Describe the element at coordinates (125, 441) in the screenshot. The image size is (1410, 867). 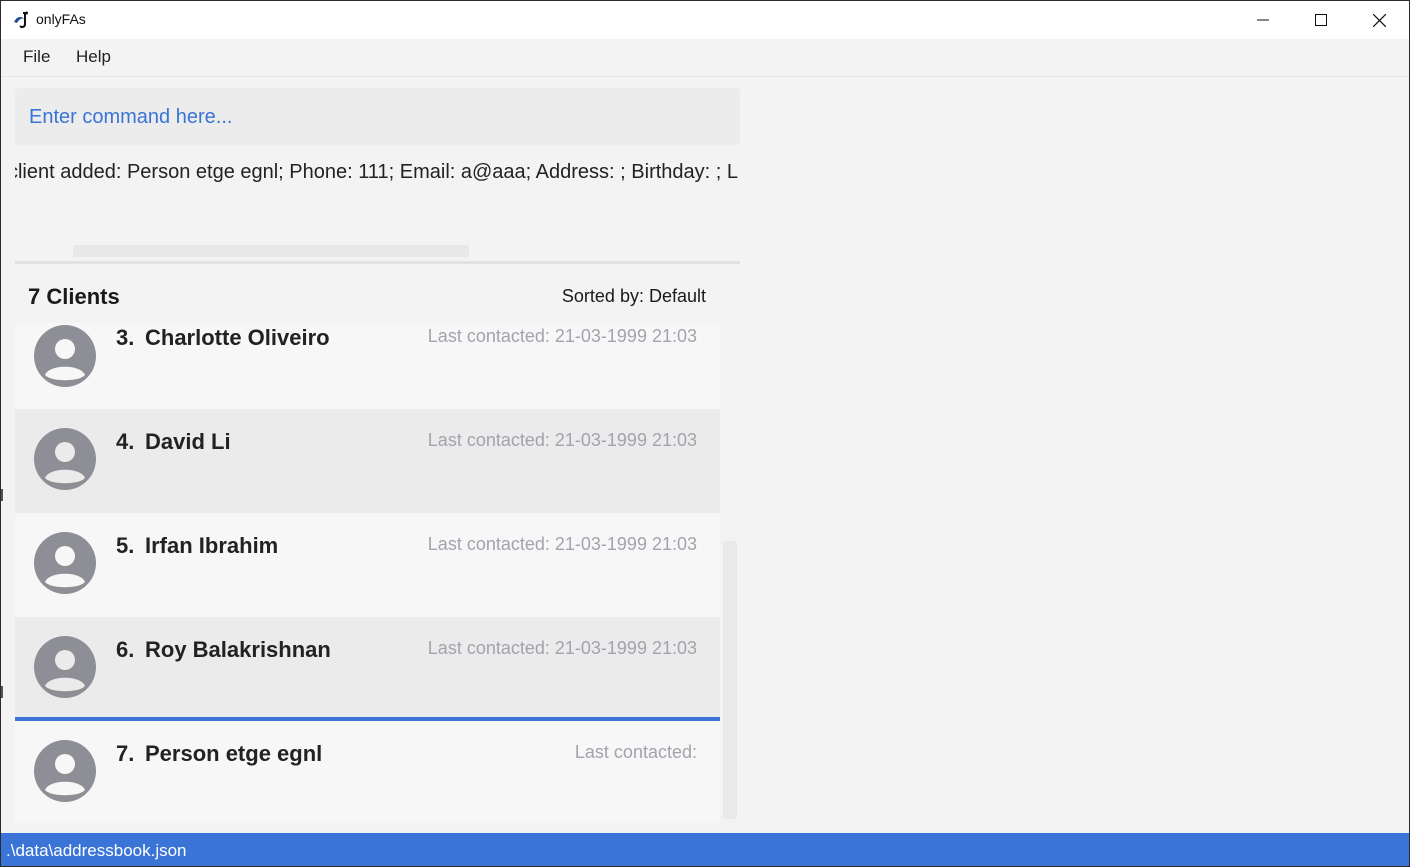
I see `client-index: 4.` at that location.